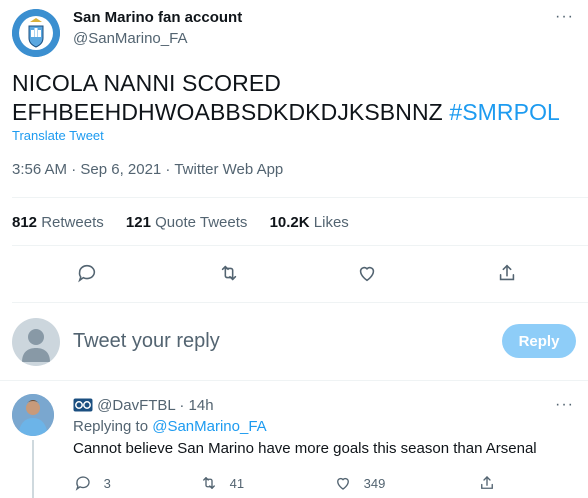 Image resolution: width=588 pixels, height=498 pixels. I want to click on own-avatar, so click(36, 342).